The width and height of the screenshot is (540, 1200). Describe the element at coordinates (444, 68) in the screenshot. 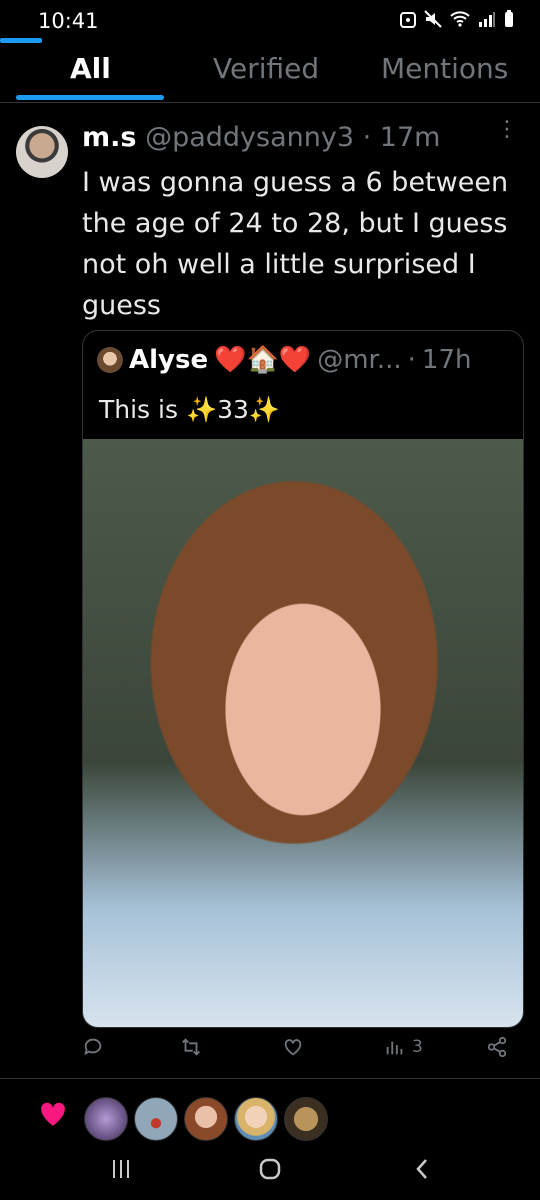

I see `tab-mentions: Mentions` at that location.